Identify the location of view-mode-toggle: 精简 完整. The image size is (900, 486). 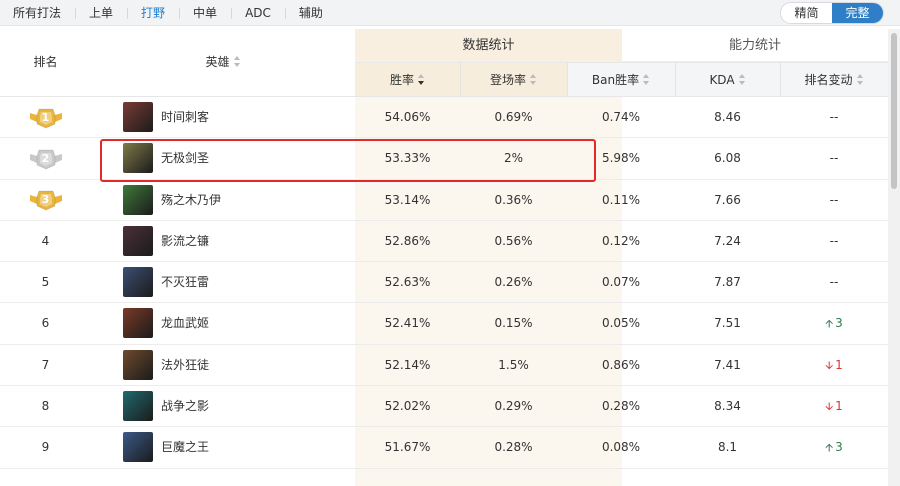
(832, 13).